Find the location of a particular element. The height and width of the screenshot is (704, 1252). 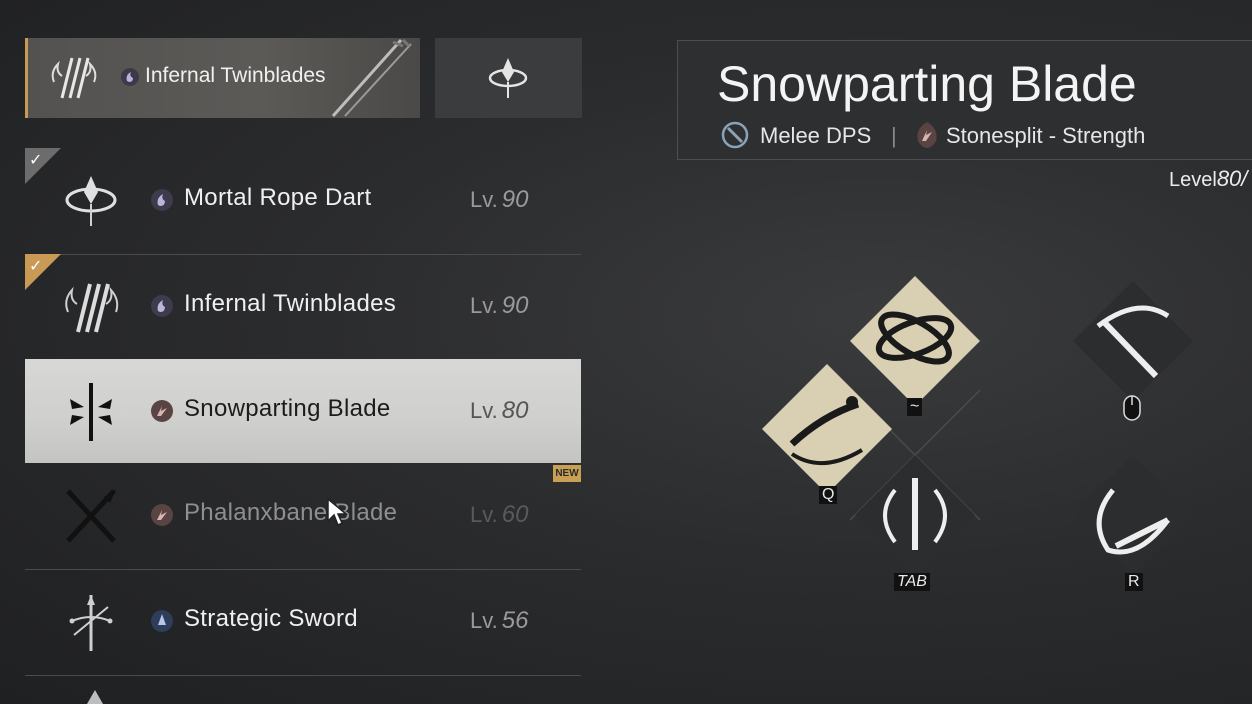

weapon-row-mortal-rope-dart: ✓ Mortal Rope Dart Lv. 90 is located at coordinates (303, 201).